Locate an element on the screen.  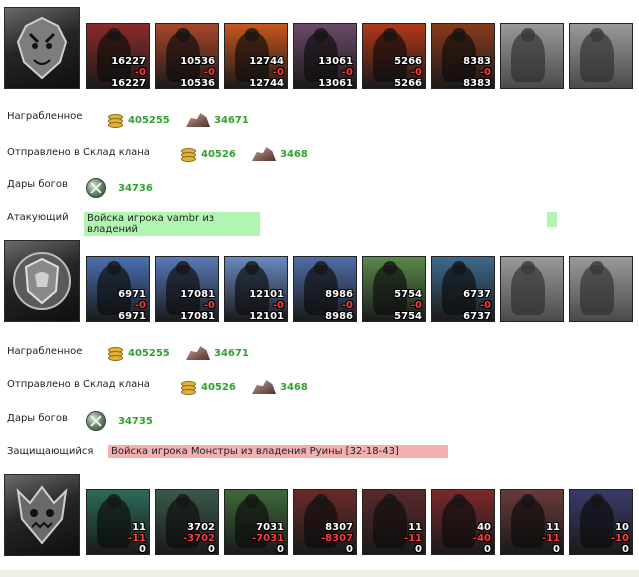
gifts-resources: 34735 is located at coordinates (119, 421).